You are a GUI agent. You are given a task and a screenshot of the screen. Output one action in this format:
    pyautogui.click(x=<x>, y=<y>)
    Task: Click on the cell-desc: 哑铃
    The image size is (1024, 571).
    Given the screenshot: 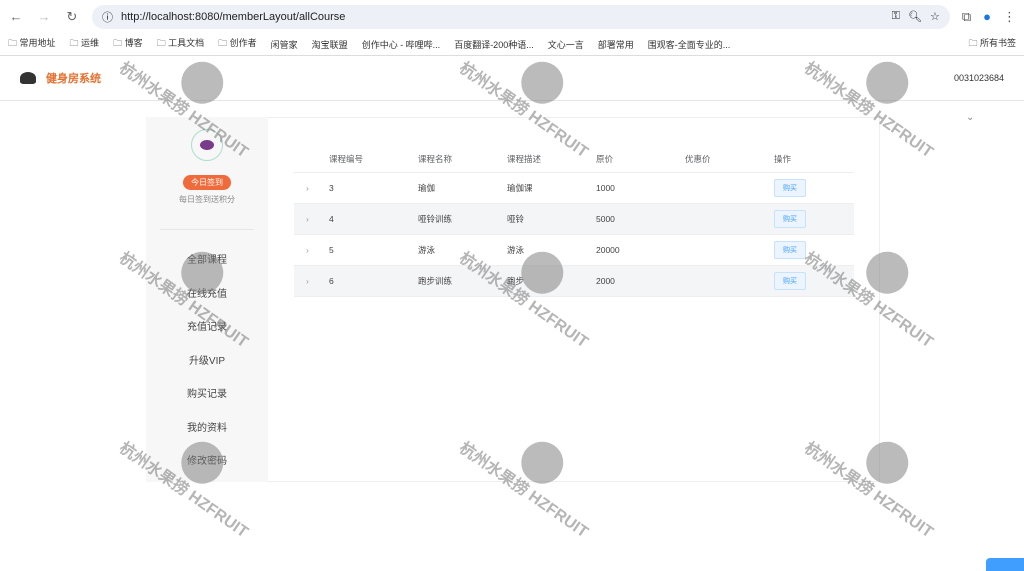 What is the action you would take?
    pyautogui.click(x=551, y=219)
    